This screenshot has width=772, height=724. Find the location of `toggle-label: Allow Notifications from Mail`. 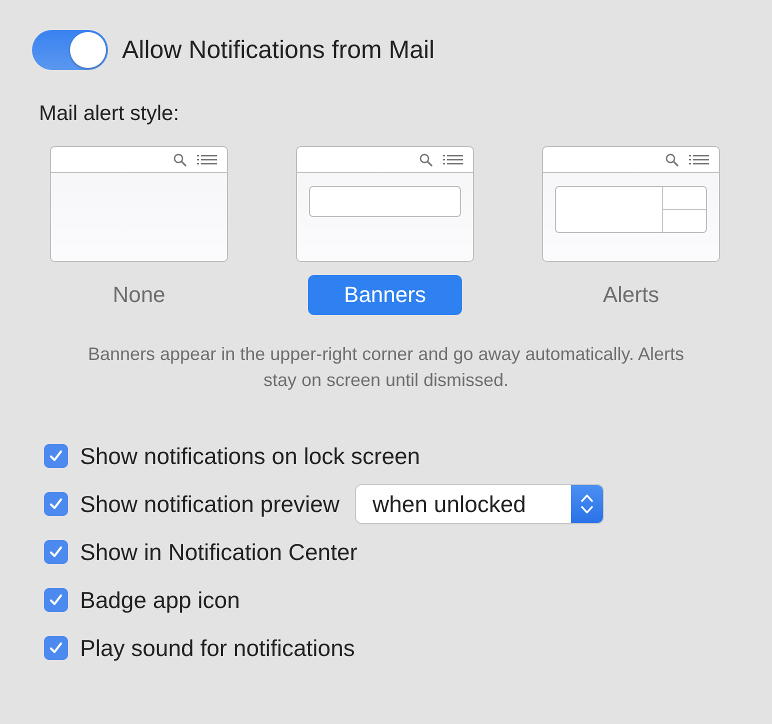

toggle-label: Allow Notifications from Mail is located at coordinates (278, 50).